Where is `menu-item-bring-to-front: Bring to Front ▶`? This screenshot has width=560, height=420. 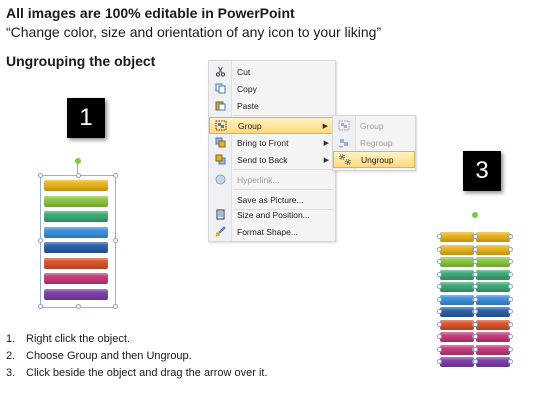
menu-item-bring-to-front: Bring to Front ▶ is located at coordinates (272, 142).